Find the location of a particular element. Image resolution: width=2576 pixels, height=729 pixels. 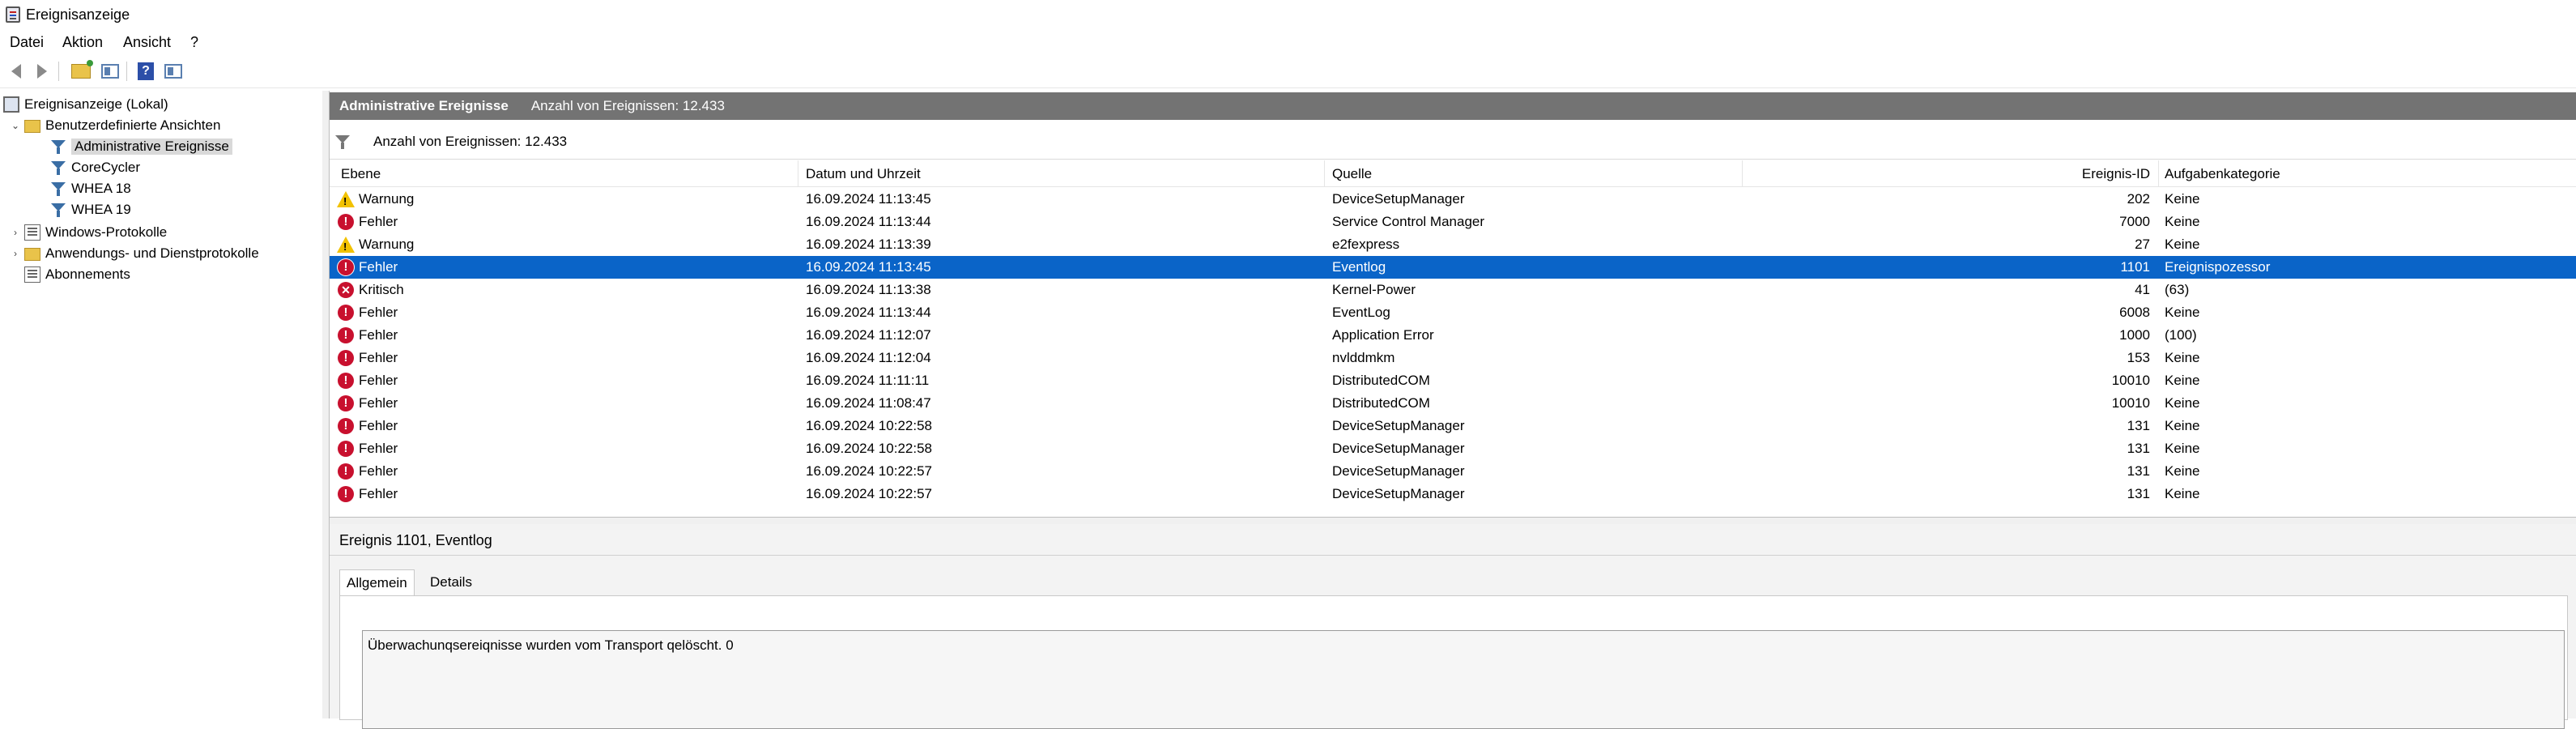

cell-level: Warnung is located at coordinates (387, 244).